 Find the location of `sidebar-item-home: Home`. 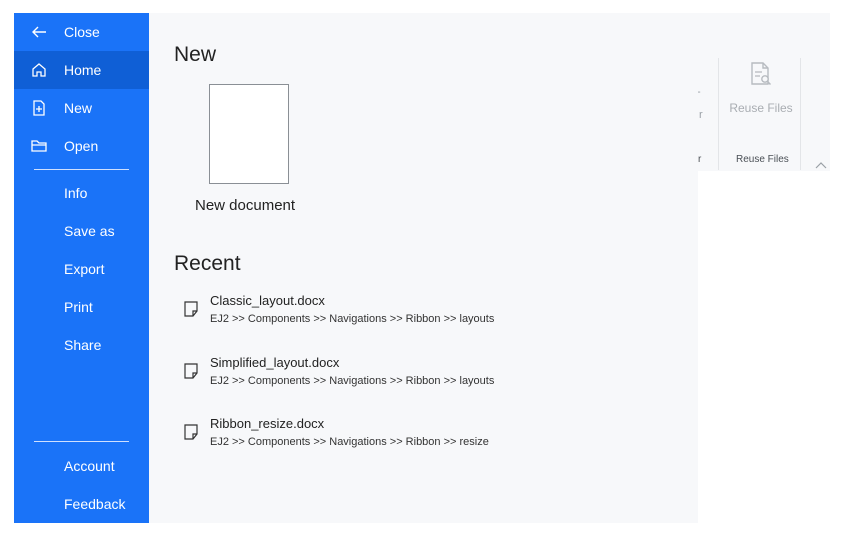

sidebar-item-home: Home is located at coordinates (81, 70).